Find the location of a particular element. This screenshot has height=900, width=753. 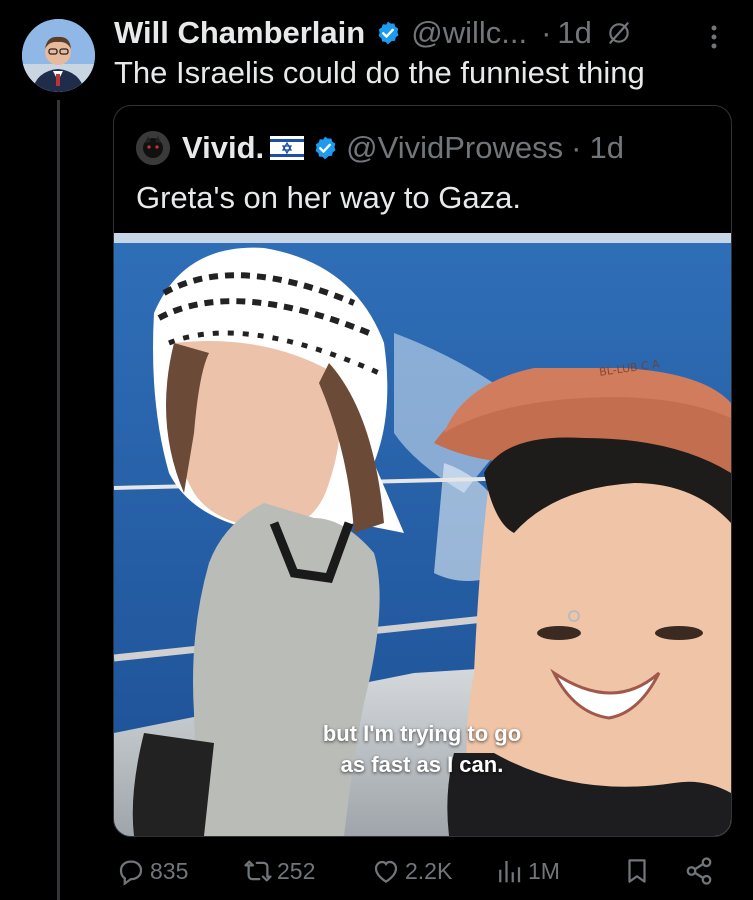

like-button: 2.2K is located at coordinates (411, 871).